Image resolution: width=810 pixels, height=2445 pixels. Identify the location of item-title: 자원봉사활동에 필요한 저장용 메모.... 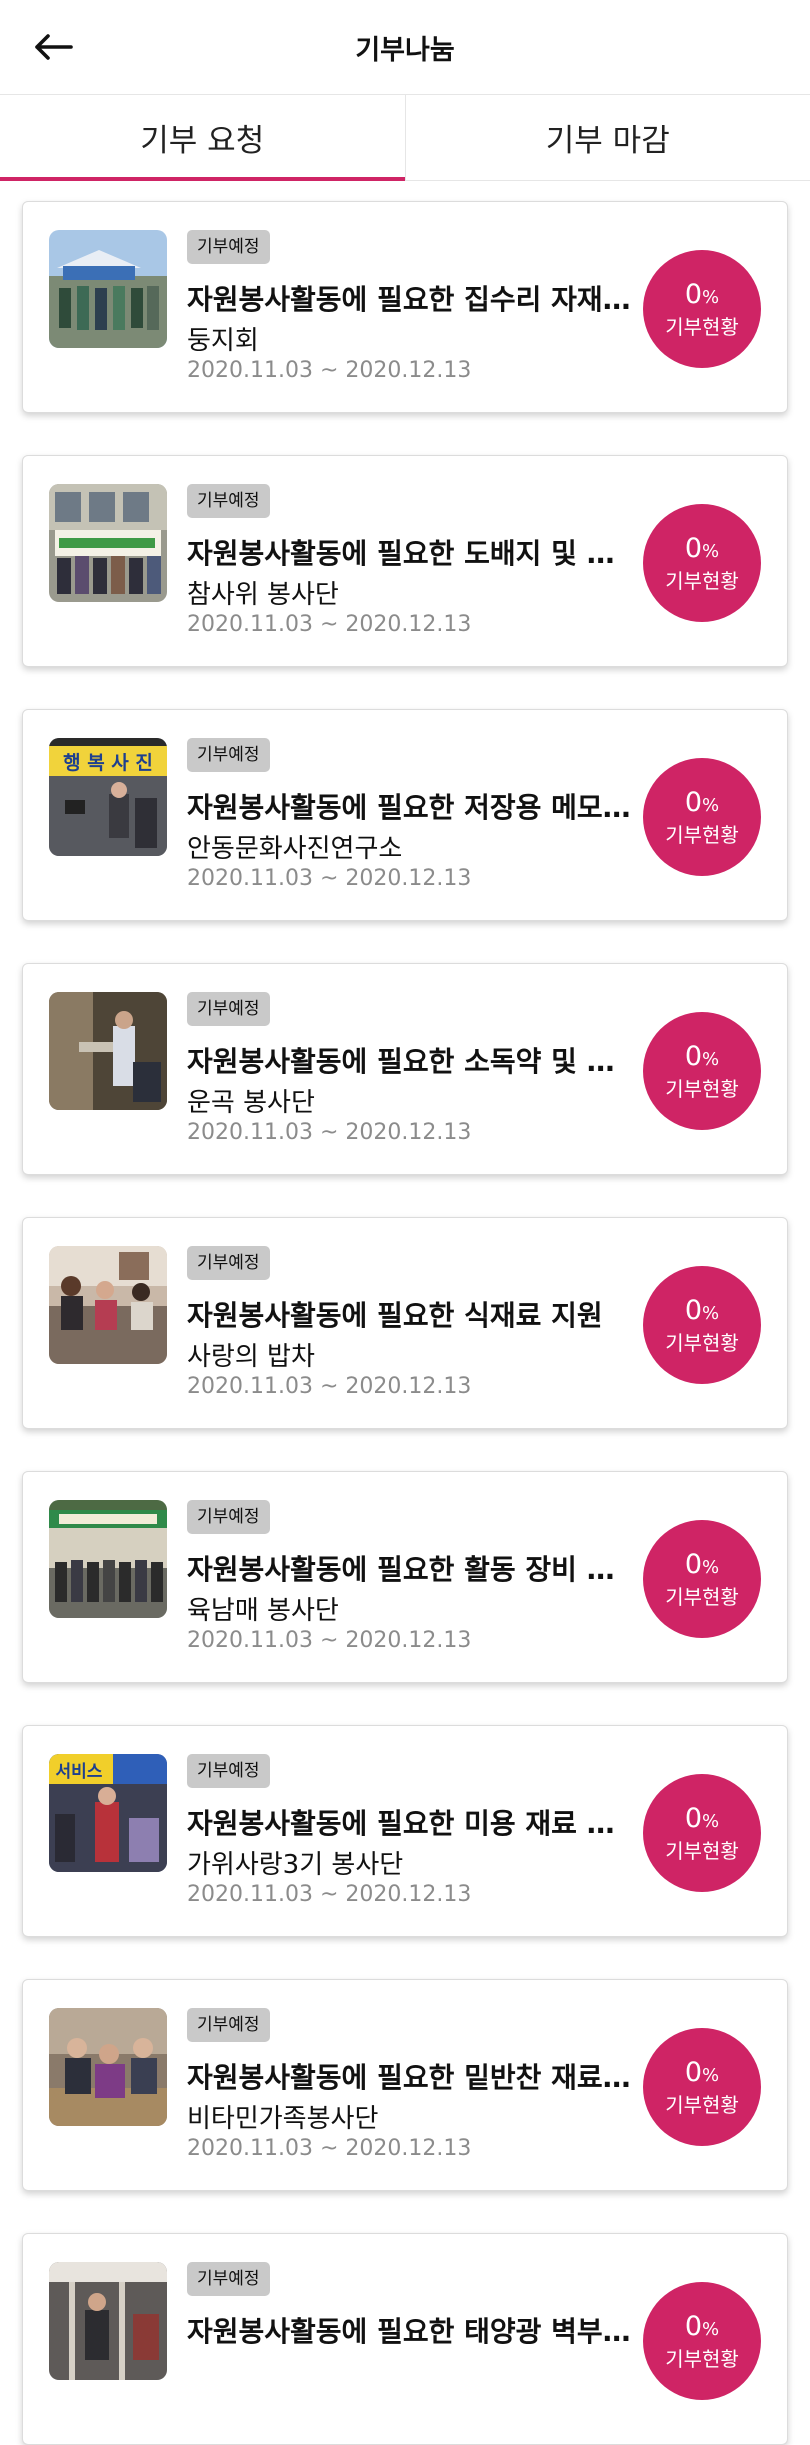
(410, 806).